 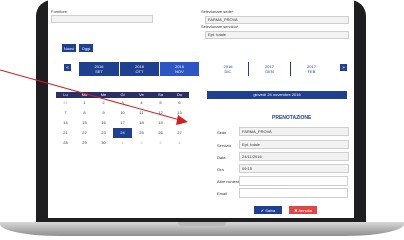 What do you see at coordinates (141, 123) in the screenshot?
I see `calendar-day: 18` at bounding box center [141, 123].